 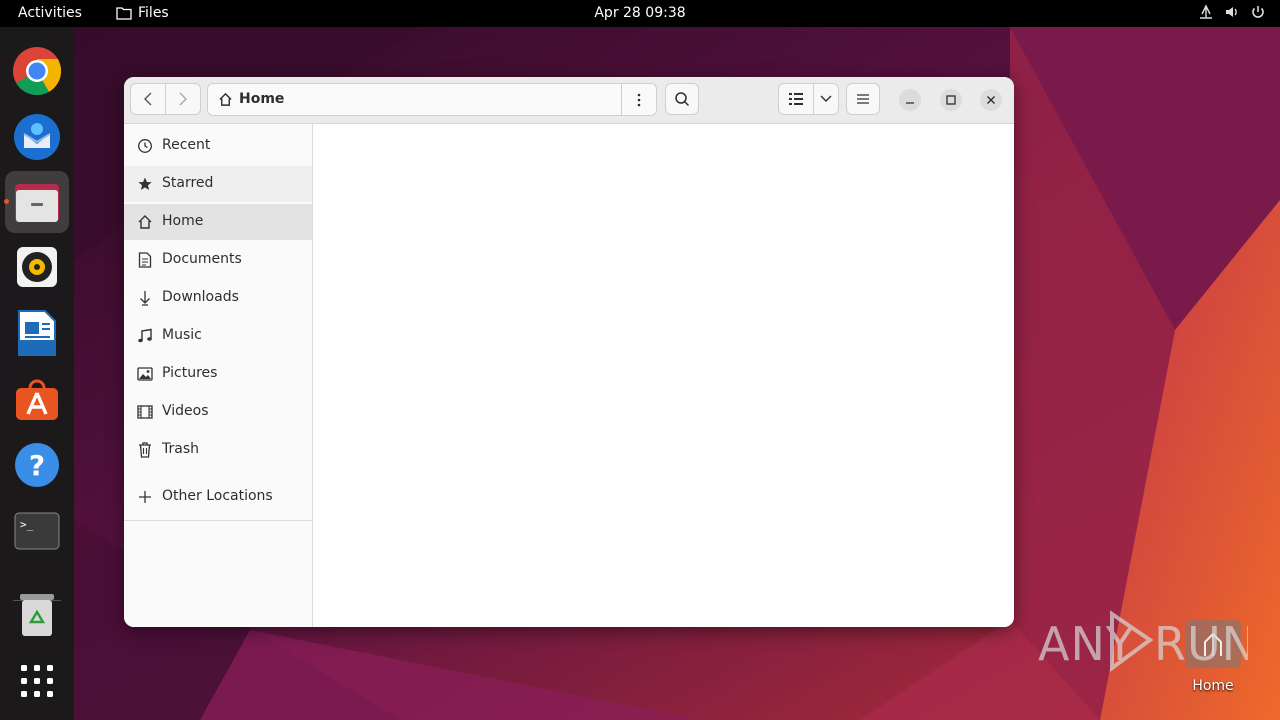 I want to click on sidebar-item-downloads: Downloads, so click(x=218, y=298).